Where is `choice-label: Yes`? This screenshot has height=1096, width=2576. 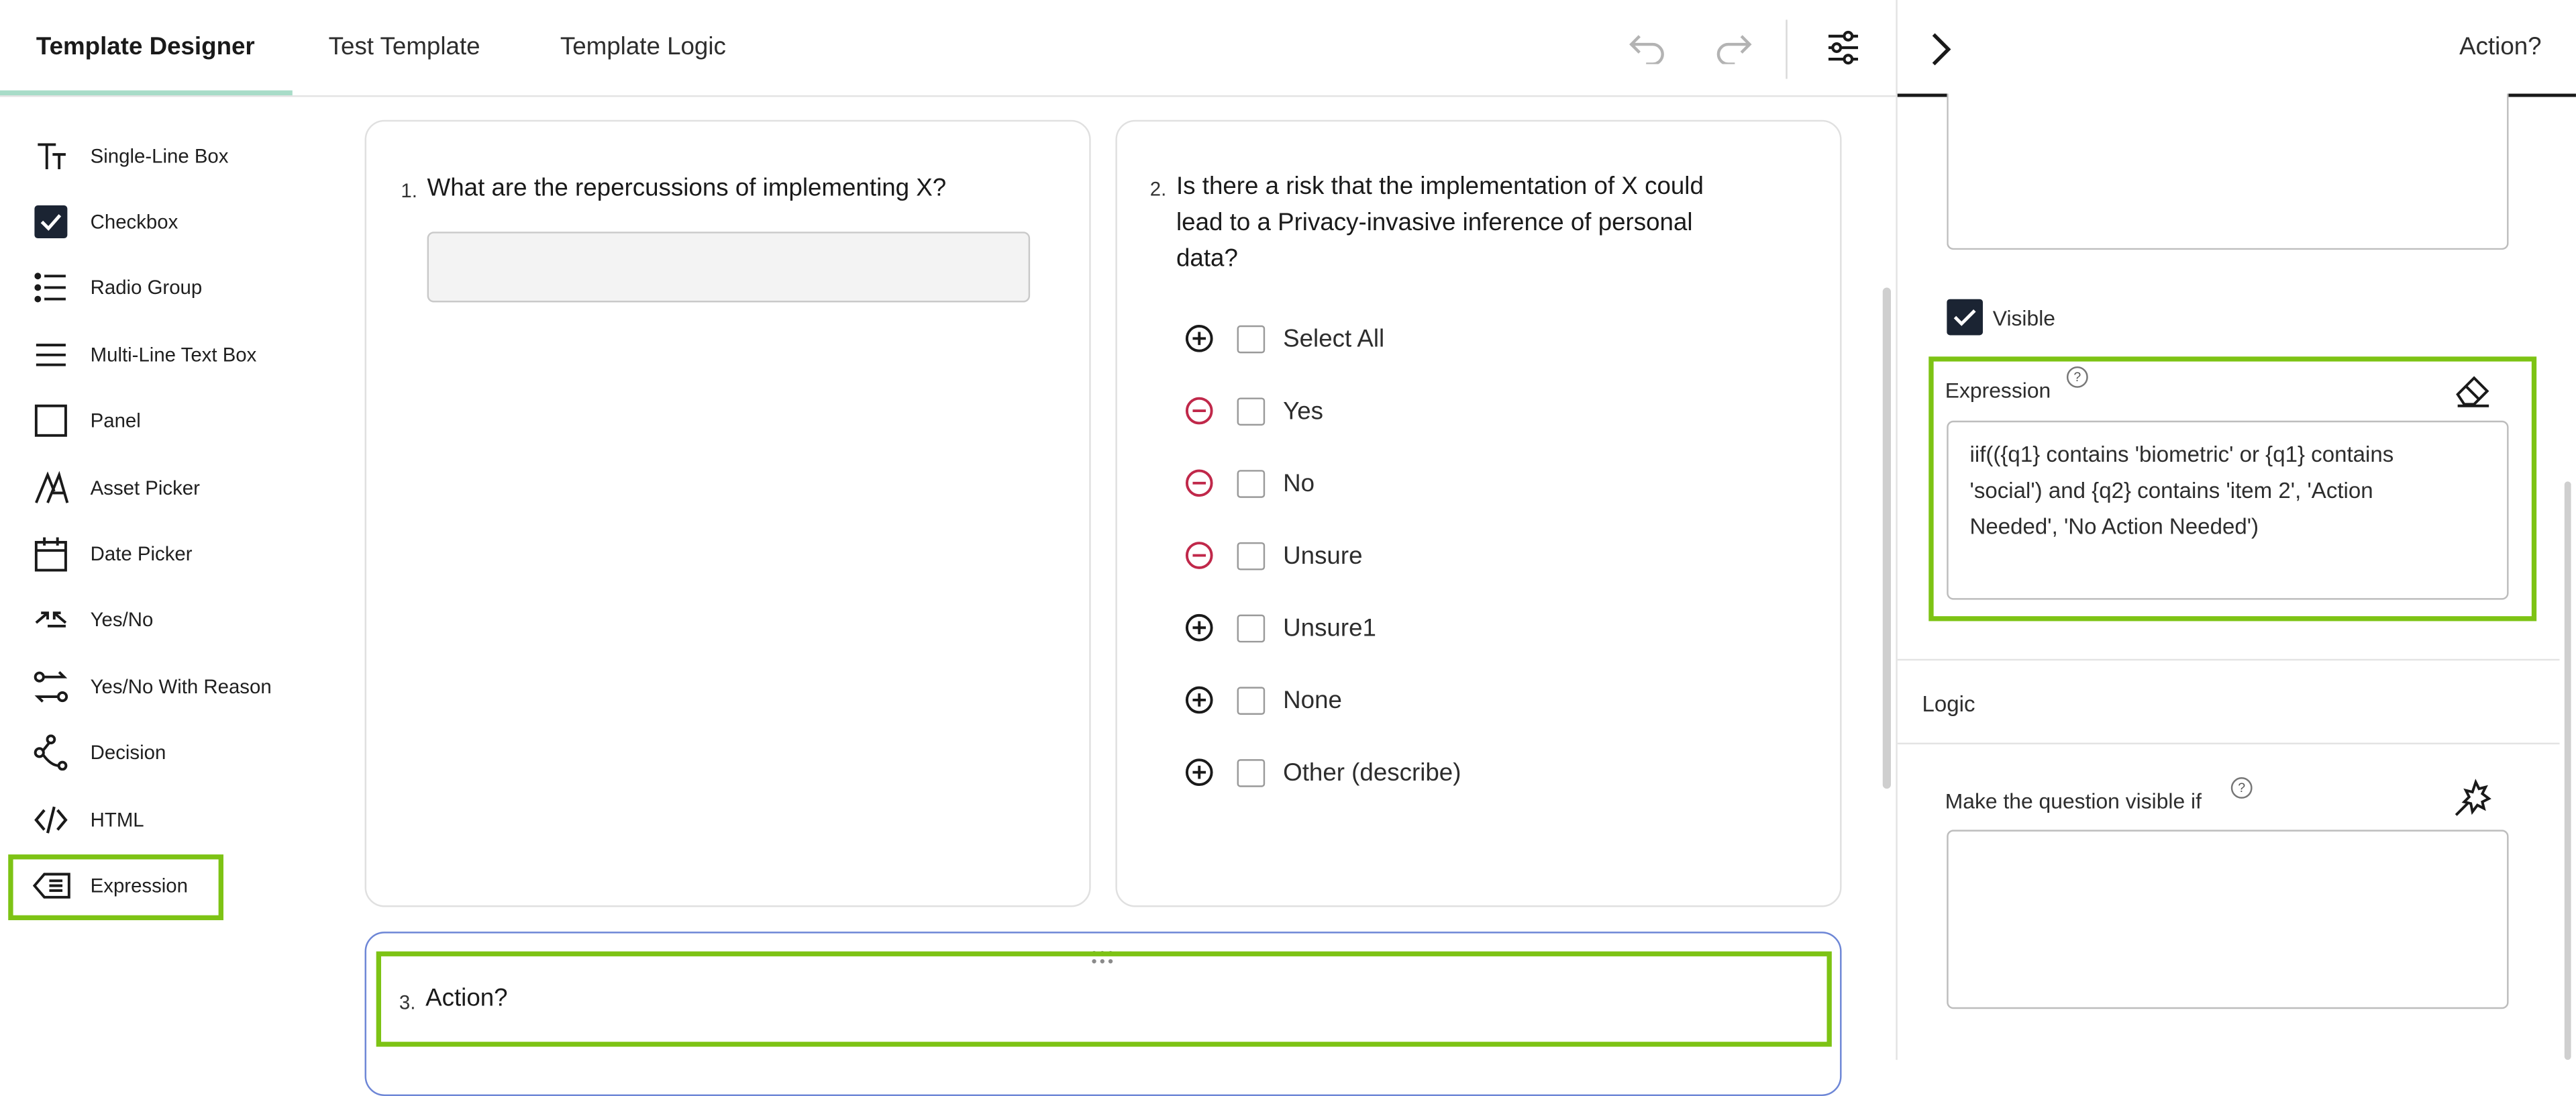
choice-label: Yes is located at coordinates (1303, 411).